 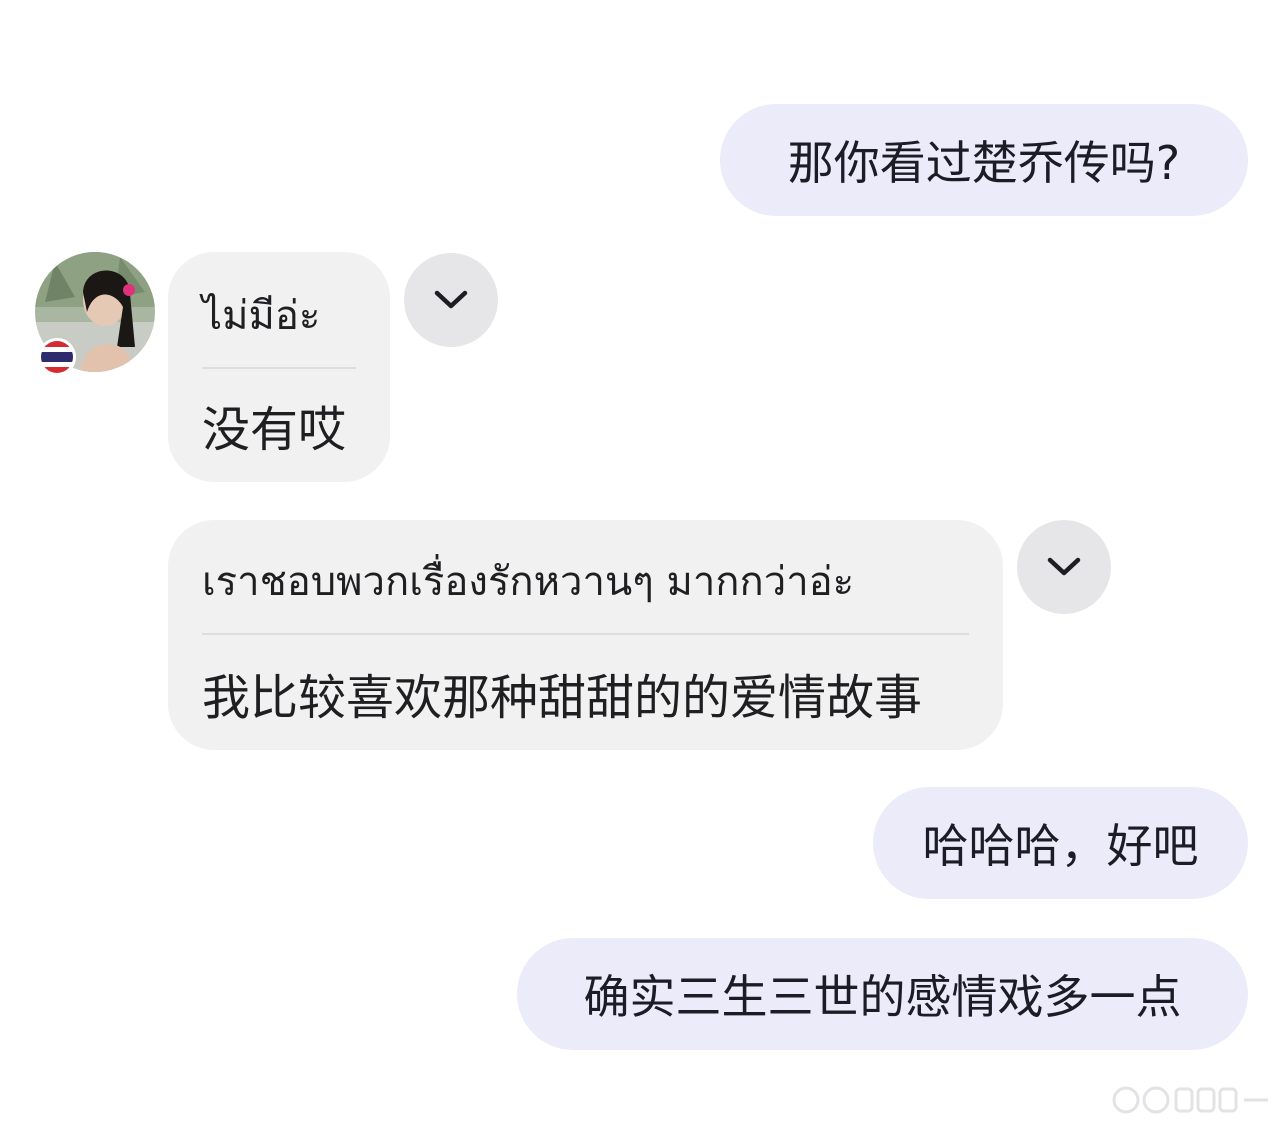 I want to click on outgoing-message-bubble: 哈哈哈，好吧, so click(x=1060, y=843).